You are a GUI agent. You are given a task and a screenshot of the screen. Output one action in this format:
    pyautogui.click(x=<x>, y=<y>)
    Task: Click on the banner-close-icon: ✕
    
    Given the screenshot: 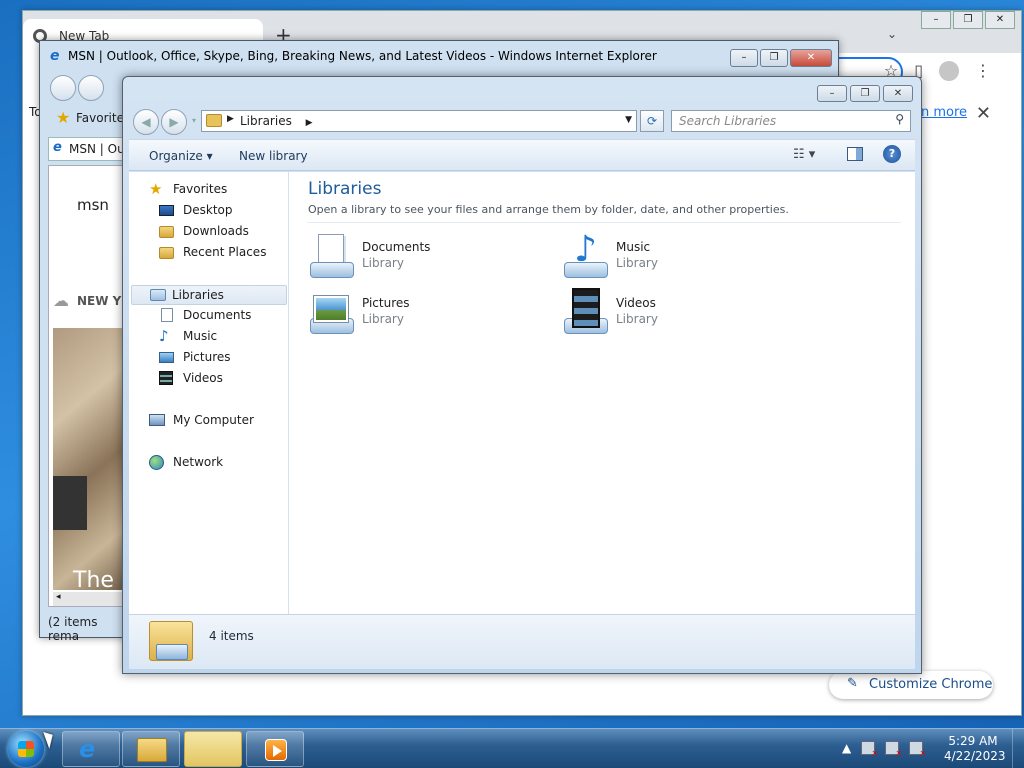 What is the action you would take?
    pyautogui.click(x=983, y=113)
    